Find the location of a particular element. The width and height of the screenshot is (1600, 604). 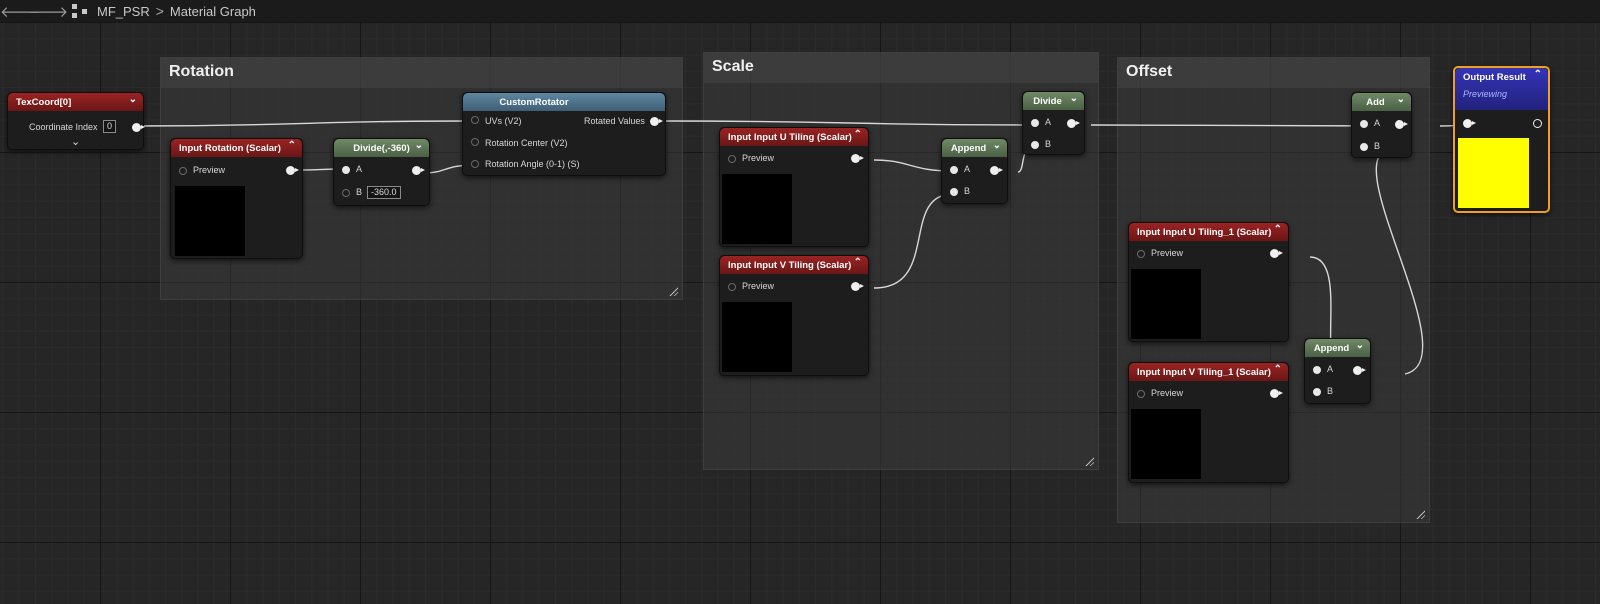

node-header: Input Rotation (Scalar) ⌃ is located at coordinates (236, 148).